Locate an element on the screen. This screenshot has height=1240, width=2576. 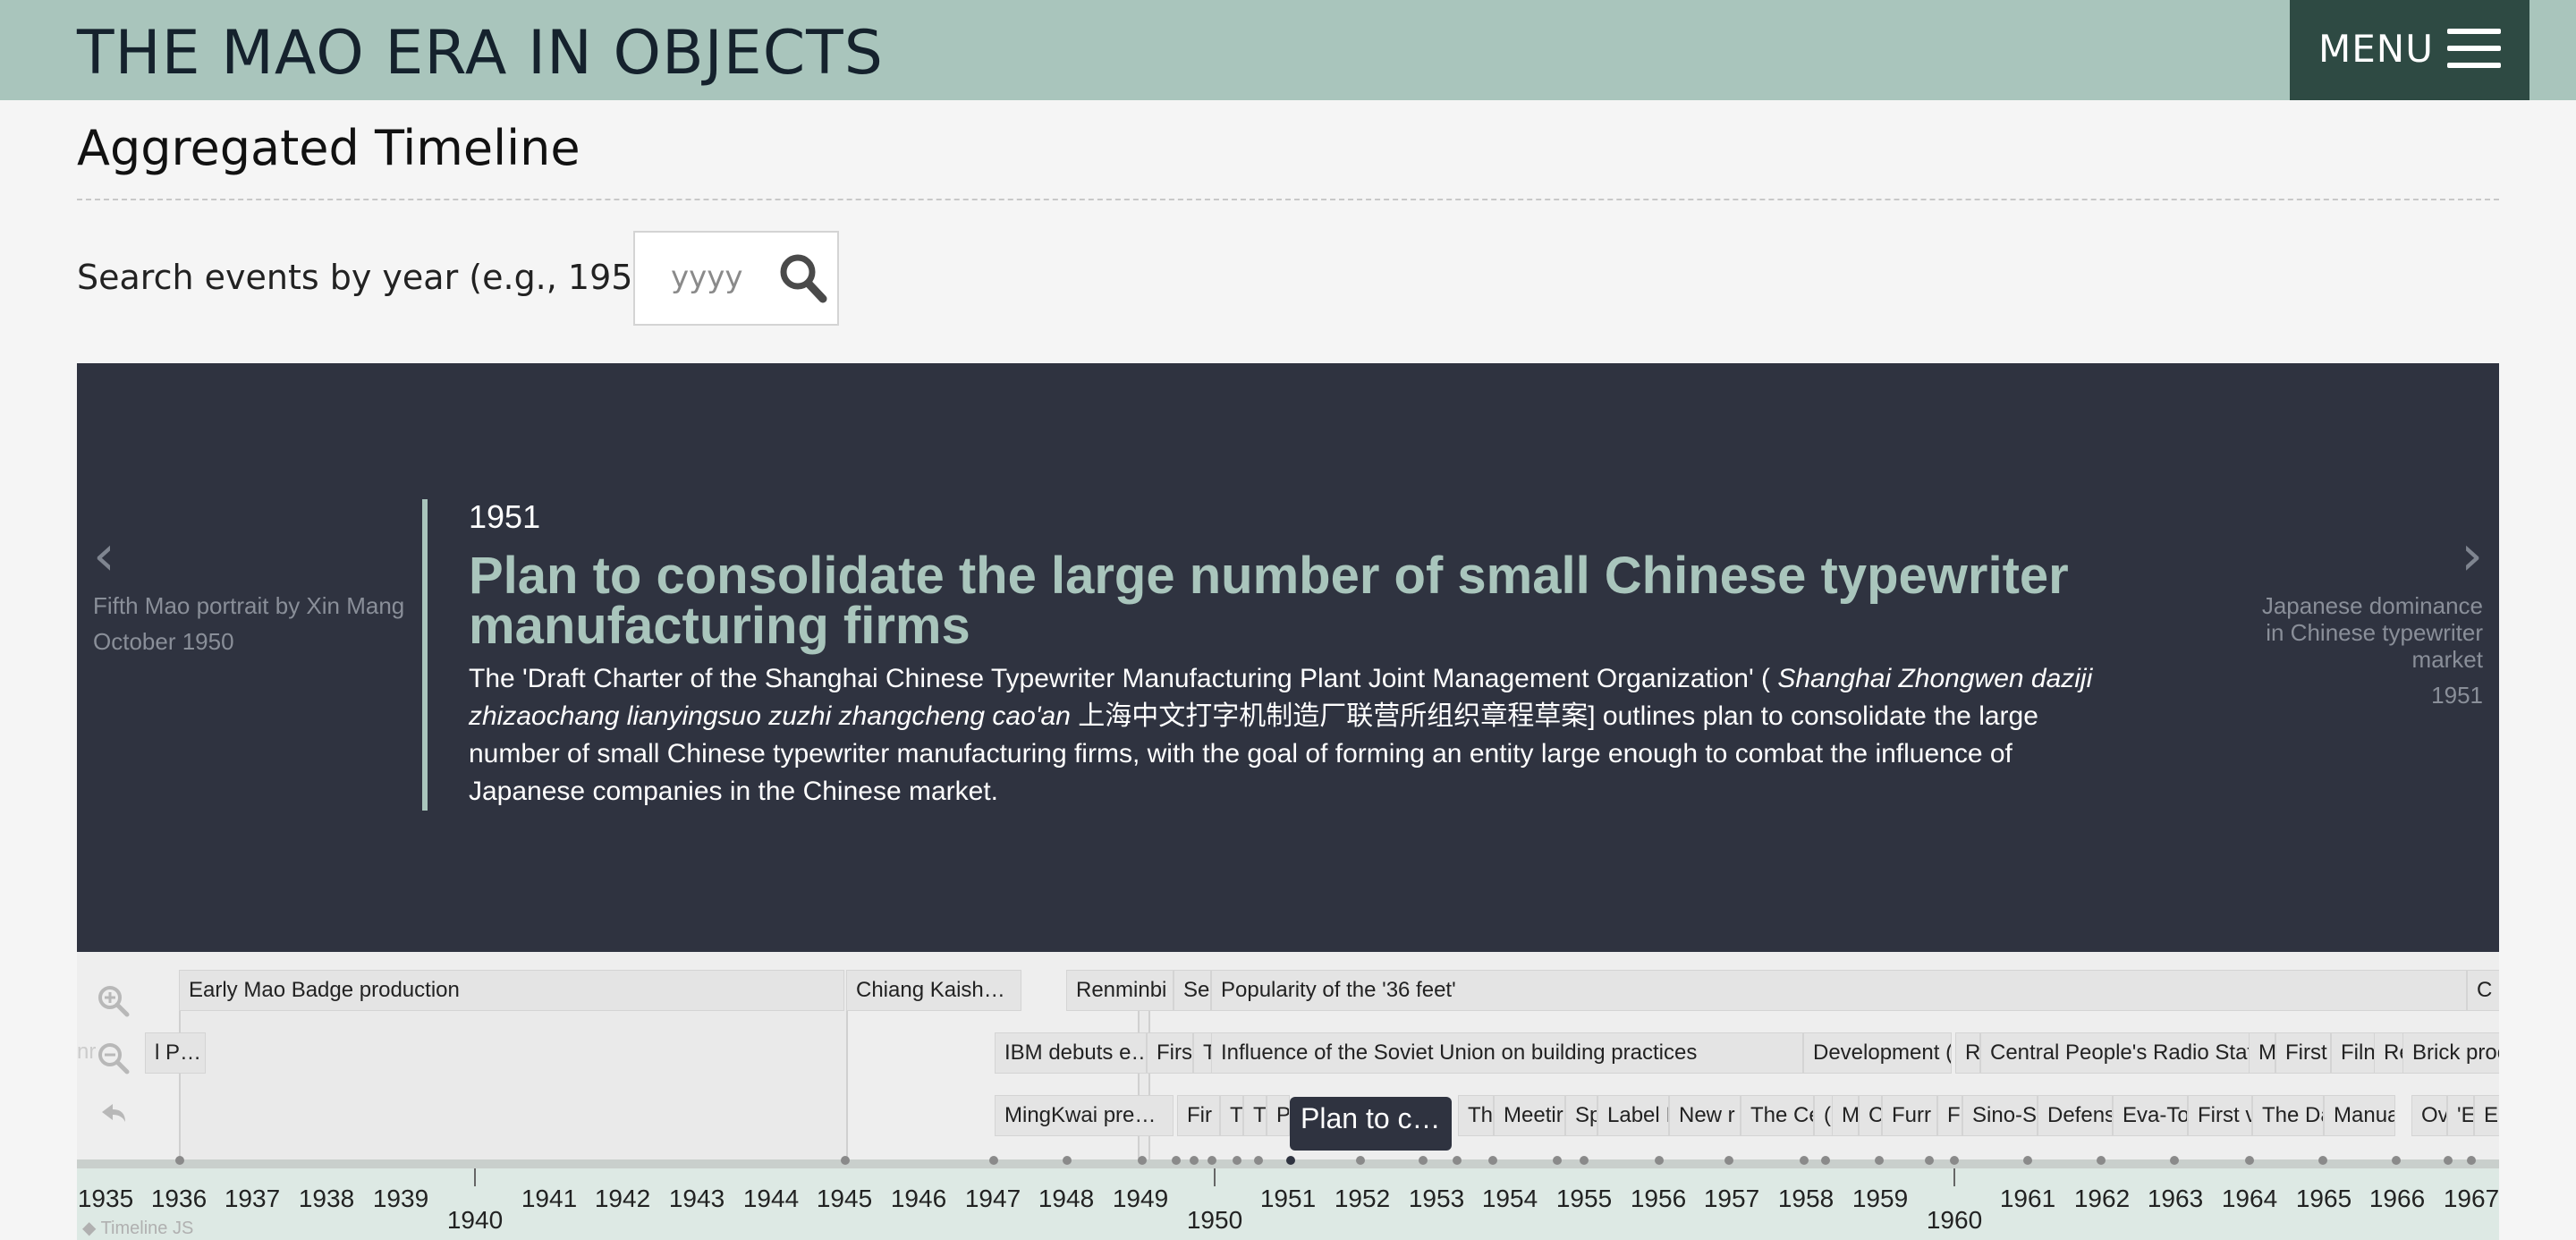
year-tick: 1957 is located at coordinates (1731, 1198).